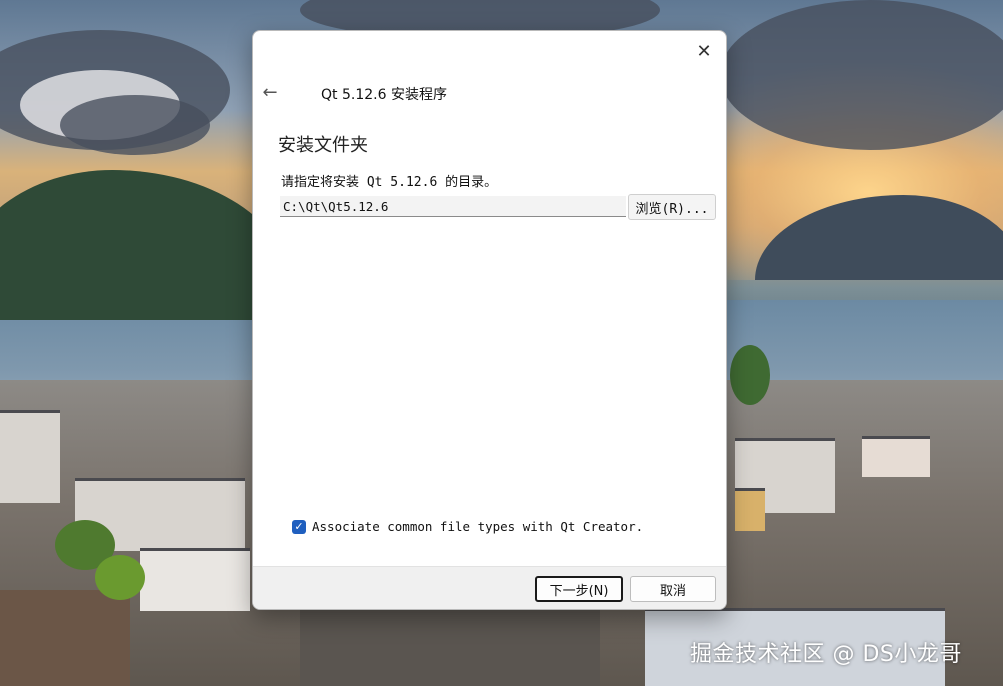  Describe the element at coordinates (145, 245) in the screenshot. I see `mountain` at that location.